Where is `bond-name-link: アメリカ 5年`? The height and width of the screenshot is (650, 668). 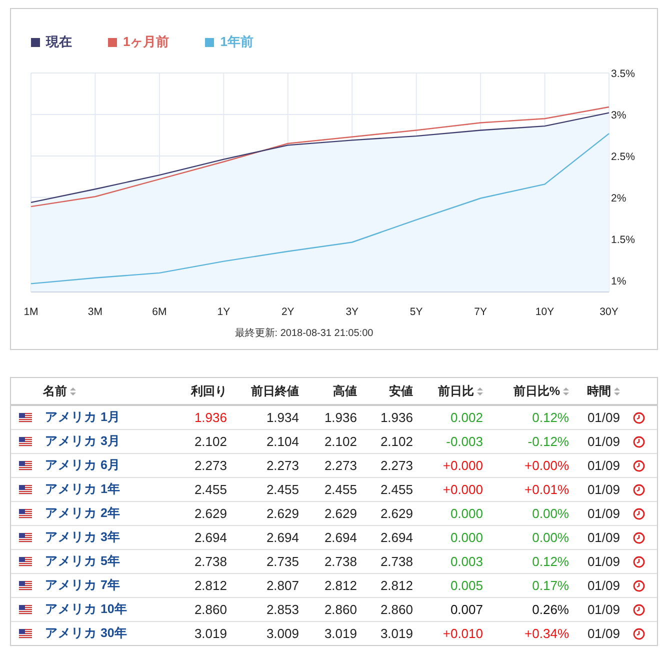 bond-name-link: アメリカ 5年 is located at coordinates (82, 561).